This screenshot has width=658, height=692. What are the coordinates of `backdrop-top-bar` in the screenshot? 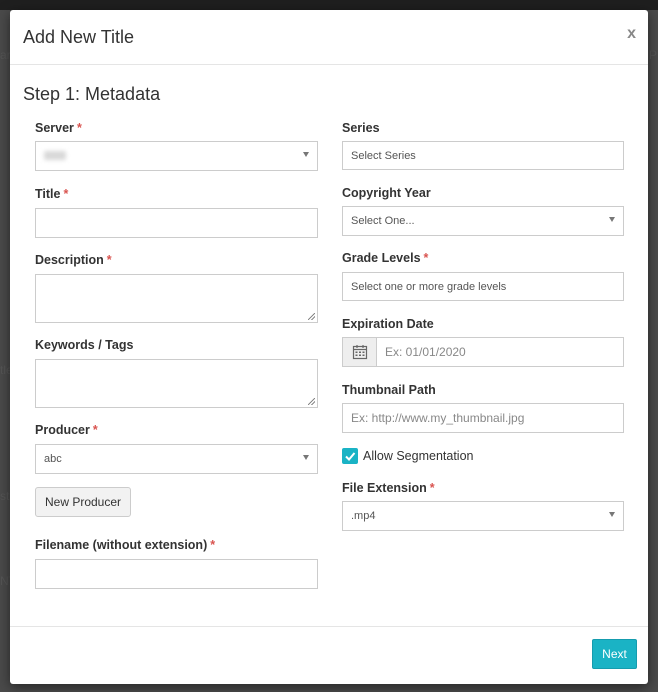 It's located at (329, 5).